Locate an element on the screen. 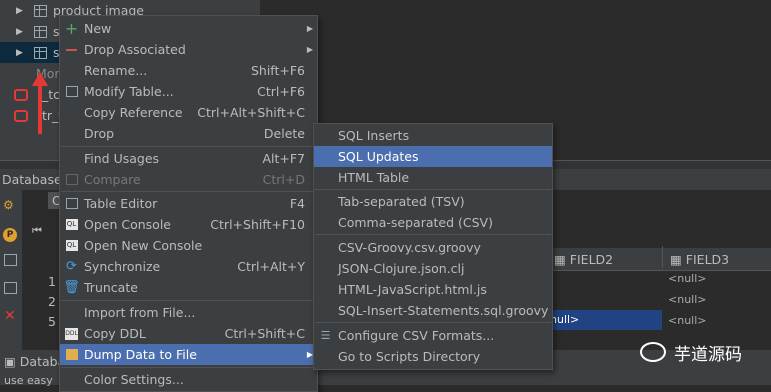 This screenshot has height=392, width=771. menu-shortcut: Ctrl+Alt+Y is located at coordinates (271, 266).